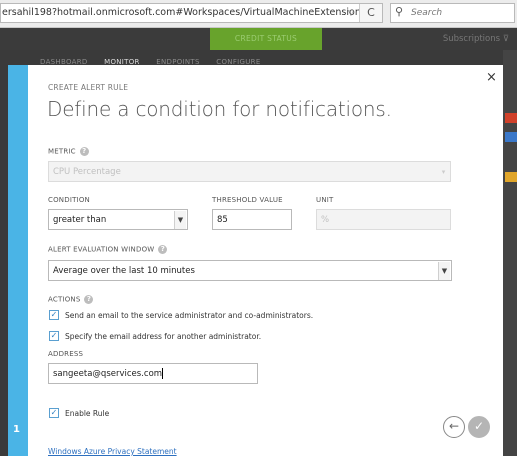 The image size is (517, 456). Describe the element at coordinates (118, 219) in the screenshot. I see `condition-select: greater than ▼` at that location.